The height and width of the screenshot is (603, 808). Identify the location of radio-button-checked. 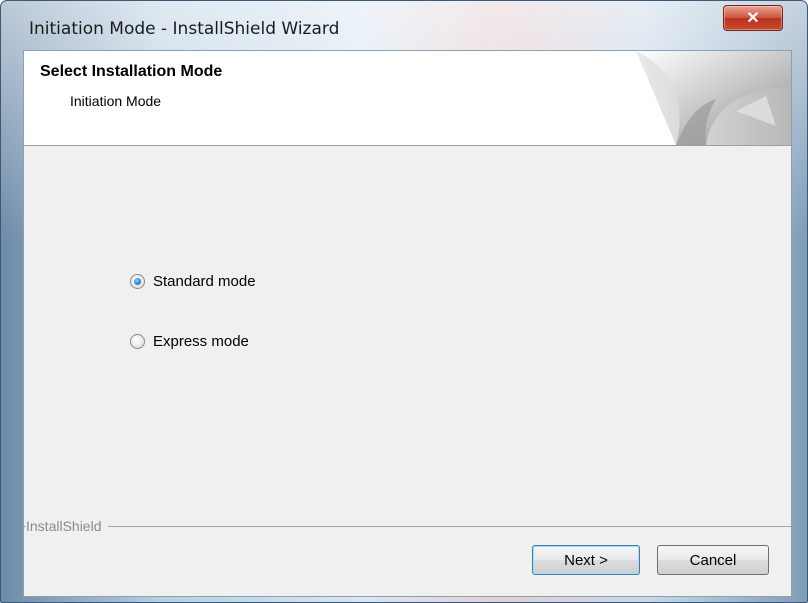
(137, 281).